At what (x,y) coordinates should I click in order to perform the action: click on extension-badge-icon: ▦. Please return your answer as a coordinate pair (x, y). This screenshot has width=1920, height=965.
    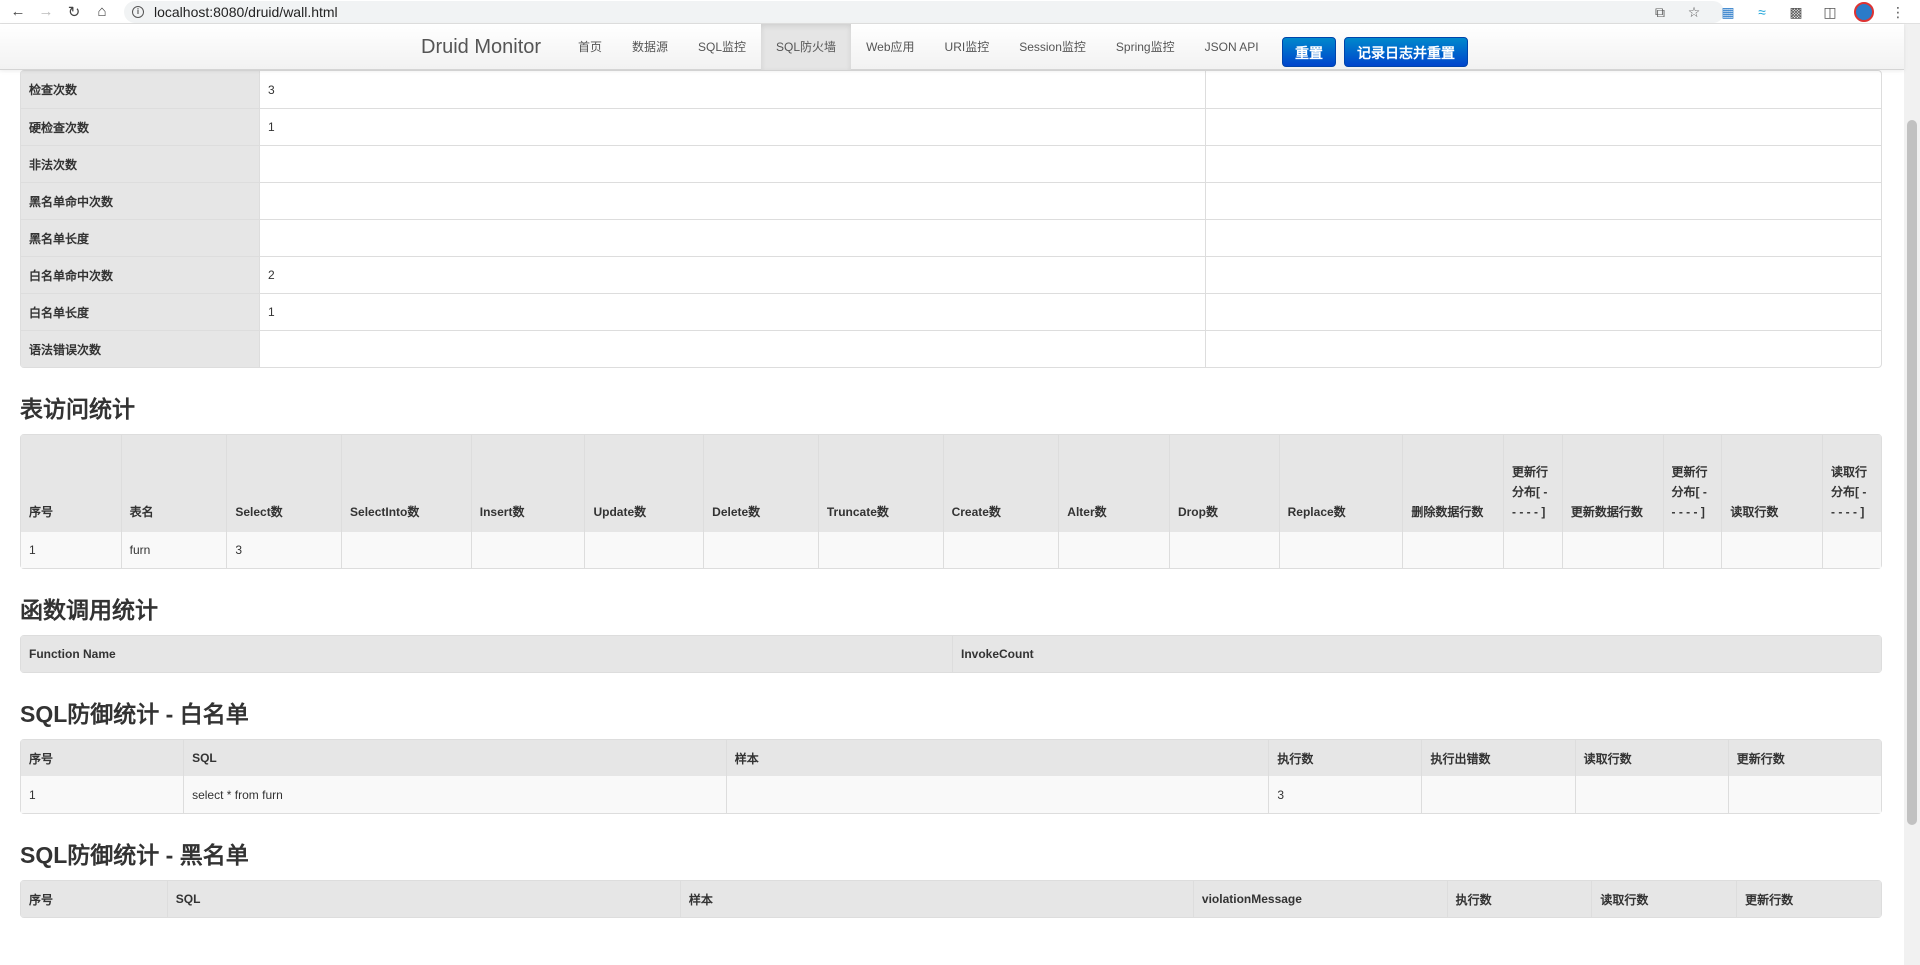
    Looking at the image, I should click on (1728, 12).